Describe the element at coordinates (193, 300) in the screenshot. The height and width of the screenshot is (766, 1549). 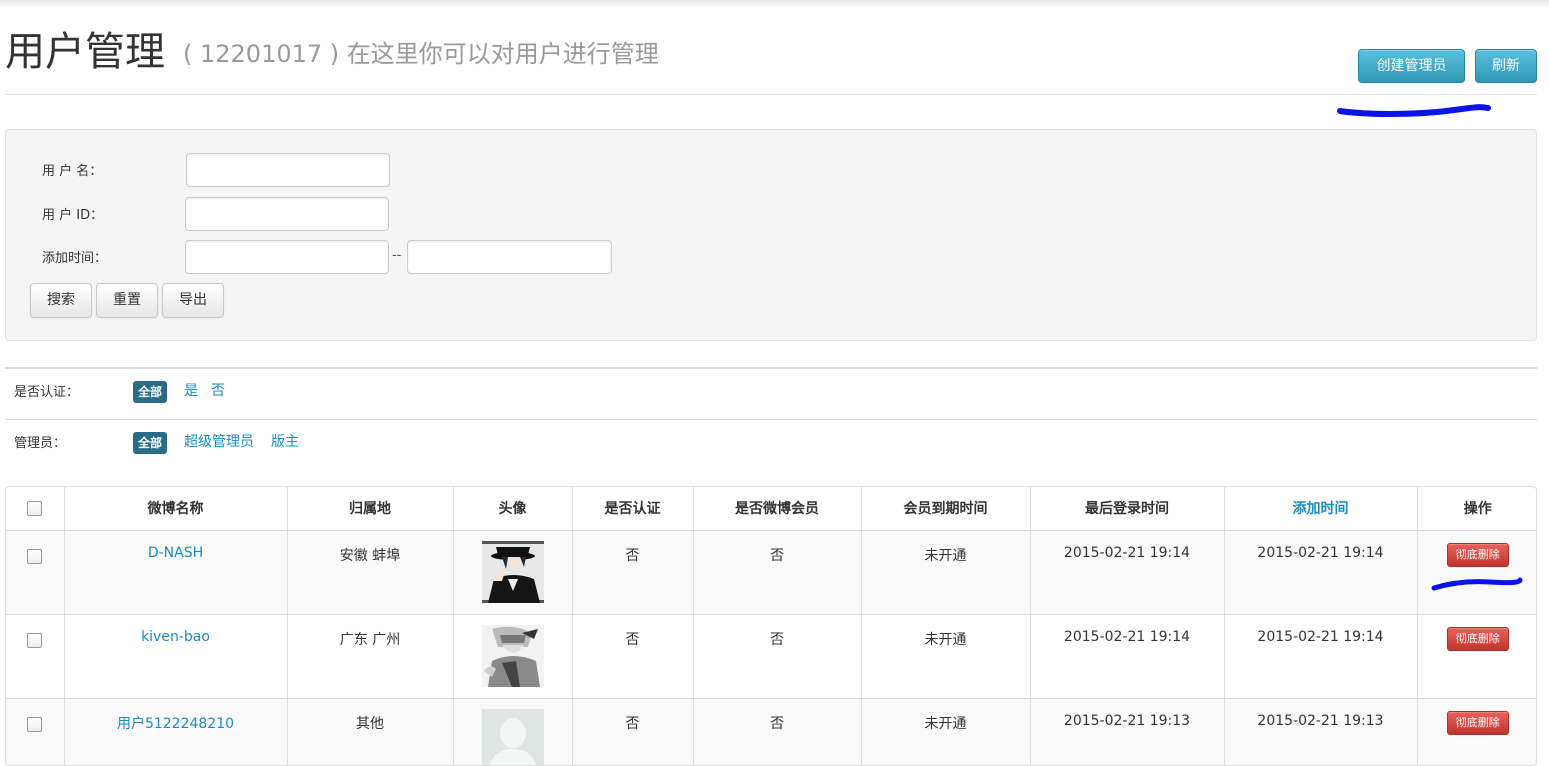
I see `export-button: 导出` at that location.